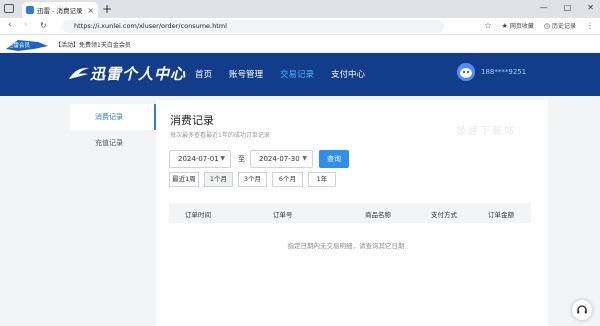 The height and width of the screenshot is (326, 600). Describe the element at coordinates (26, 25) in the screenshot. I see `forward-icon: ›` at that location.